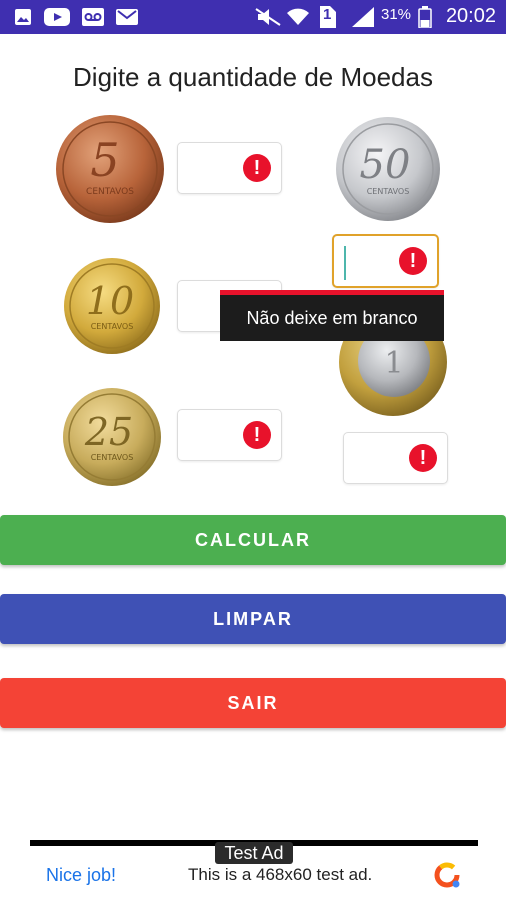 The height and width of the screenshot is (900, 506). I want to click on status-bar: 1 31% 20:02, so click(253, 17).